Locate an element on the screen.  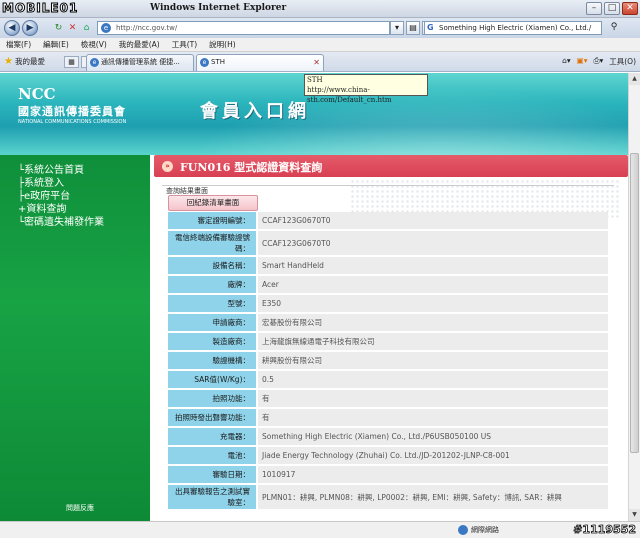
org-name-cn: 國家通訊傳播委員會 is located at coordinates (72, 111).